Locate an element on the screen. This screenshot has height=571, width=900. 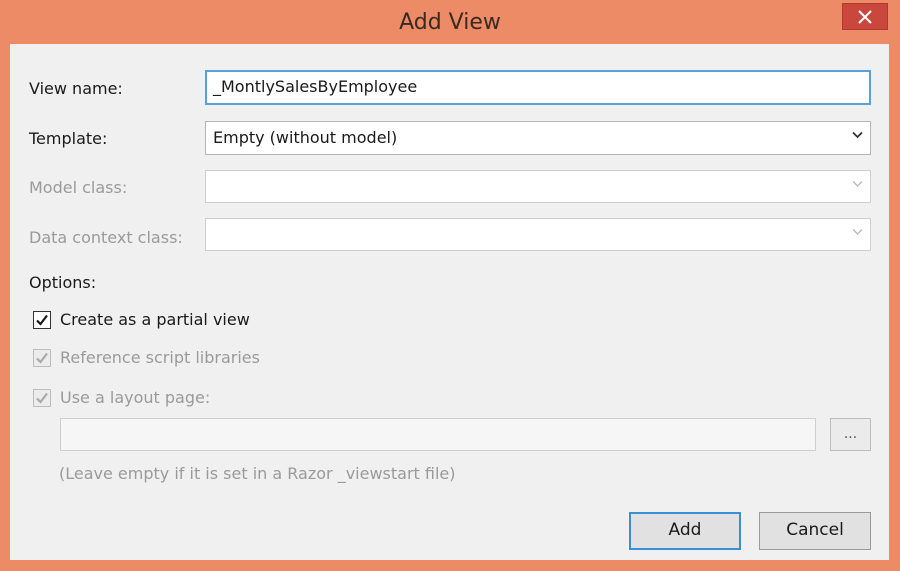
view-name-value: _MontlySalesByEmployee is located at coordinates (315, 86).